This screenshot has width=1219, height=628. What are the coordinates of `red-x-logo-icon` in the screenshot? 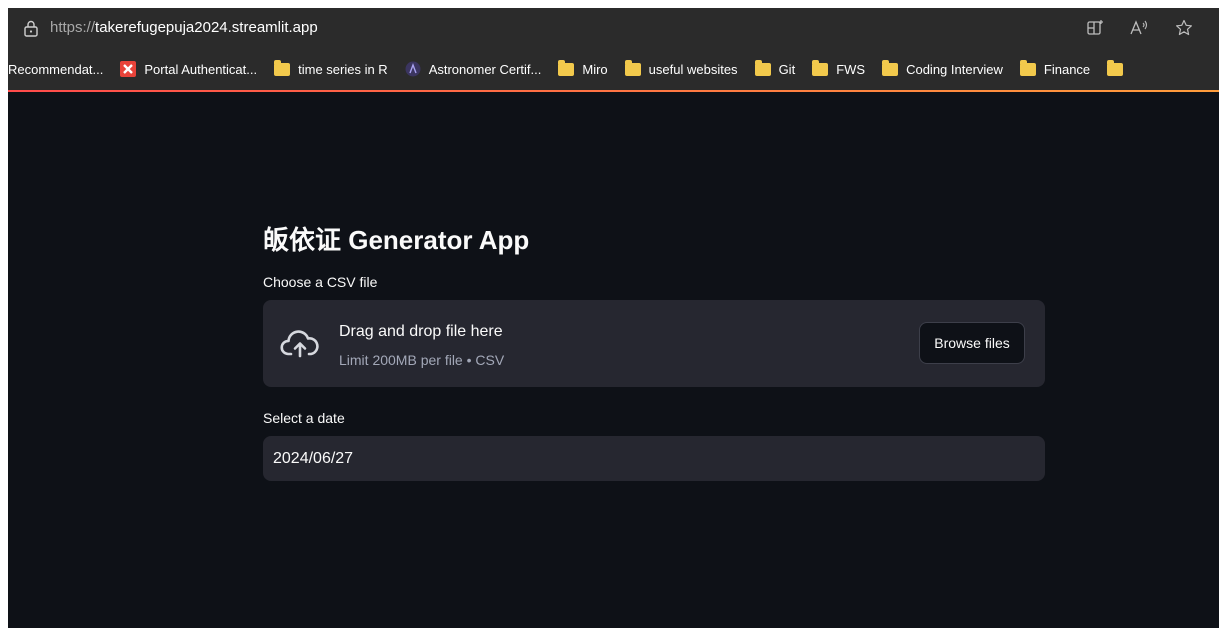 It's located at (128, 69).